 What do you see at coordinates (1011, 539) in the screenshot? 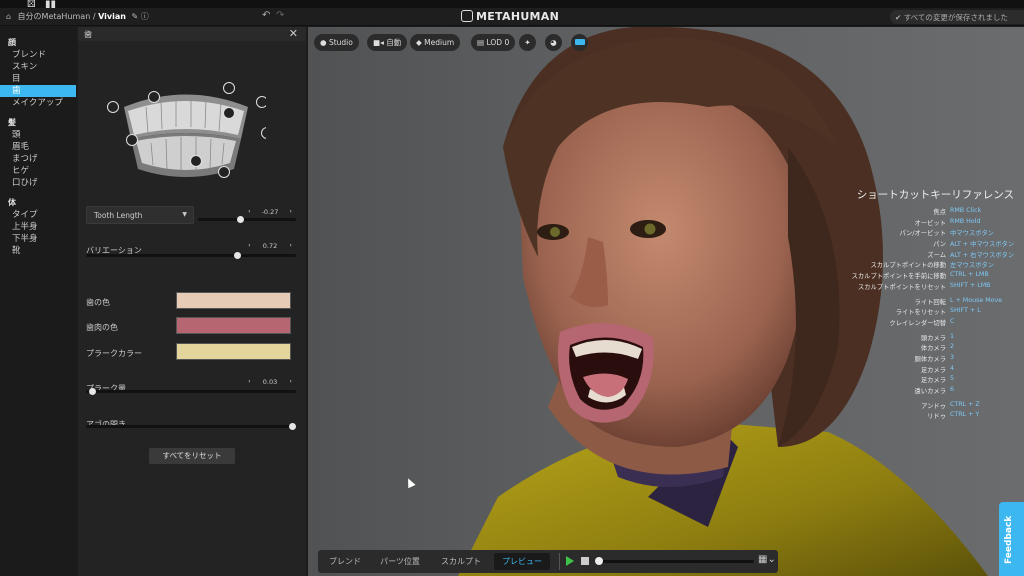
I see `feedback-button: Feedback` at bounding box center [1011, 539].